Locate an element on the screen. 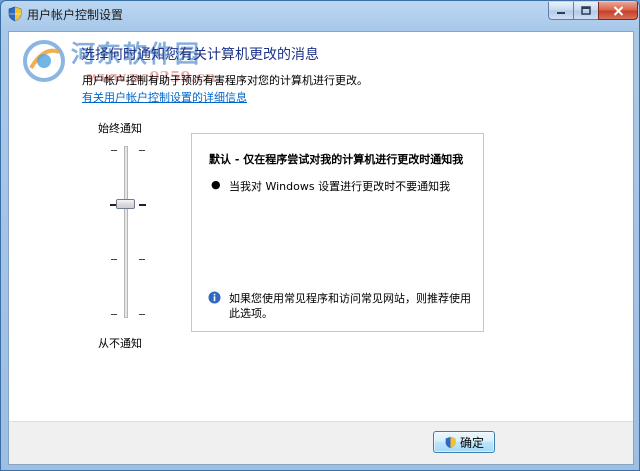 Image resolution: width=640 pixels, height=471 pixels. watermark-logo-icon is located at coordinates (44, 61).